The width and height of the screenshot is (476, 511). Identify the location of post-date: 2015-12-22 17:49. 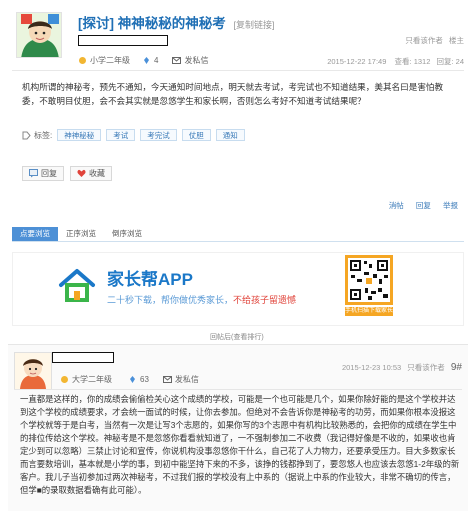
(357, 61).